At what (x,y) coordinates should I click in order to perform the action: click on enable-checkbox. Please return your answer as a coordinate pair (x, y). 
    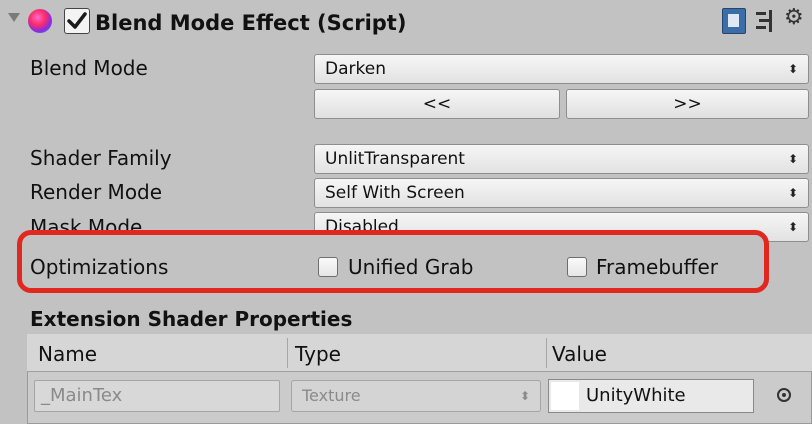
    Looking at the image, I should click on (77, 21).